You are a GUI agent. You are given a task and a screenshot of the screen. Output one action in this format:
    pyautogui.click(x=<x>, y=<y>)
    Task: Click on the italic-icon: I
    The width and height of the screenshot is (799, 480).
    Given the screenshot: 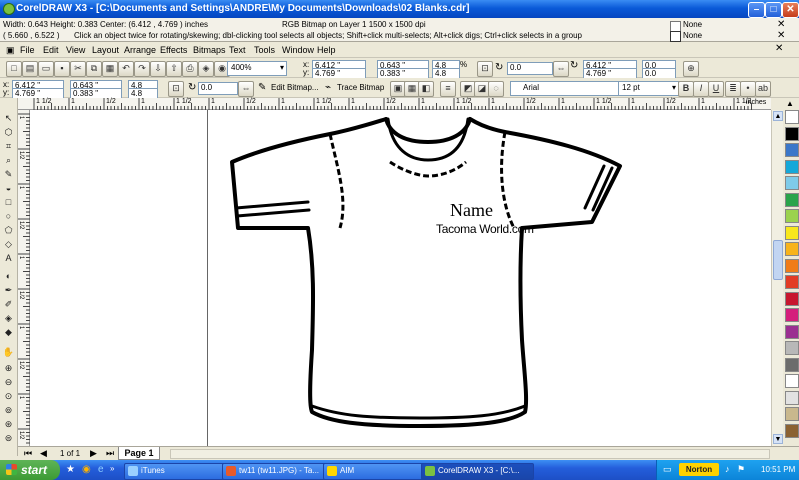 What is the action you would take?
    pyautogui.click(x=701, y=89)
    